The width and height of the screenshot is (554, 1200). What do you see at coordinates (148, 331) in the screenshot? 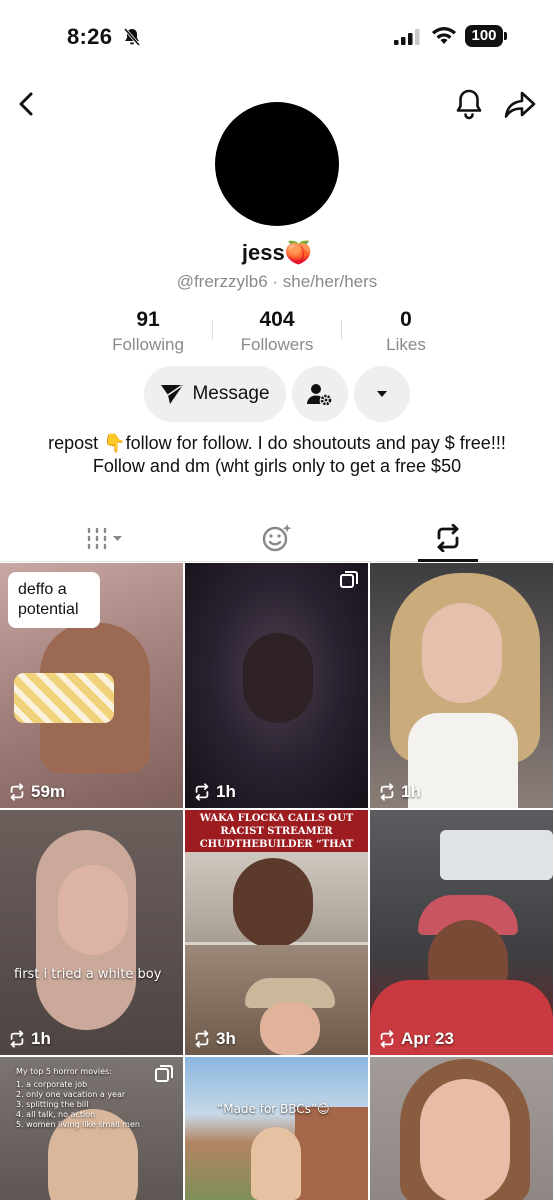
I see `stat-following: 91 Following` at bounding box center [148, 331].